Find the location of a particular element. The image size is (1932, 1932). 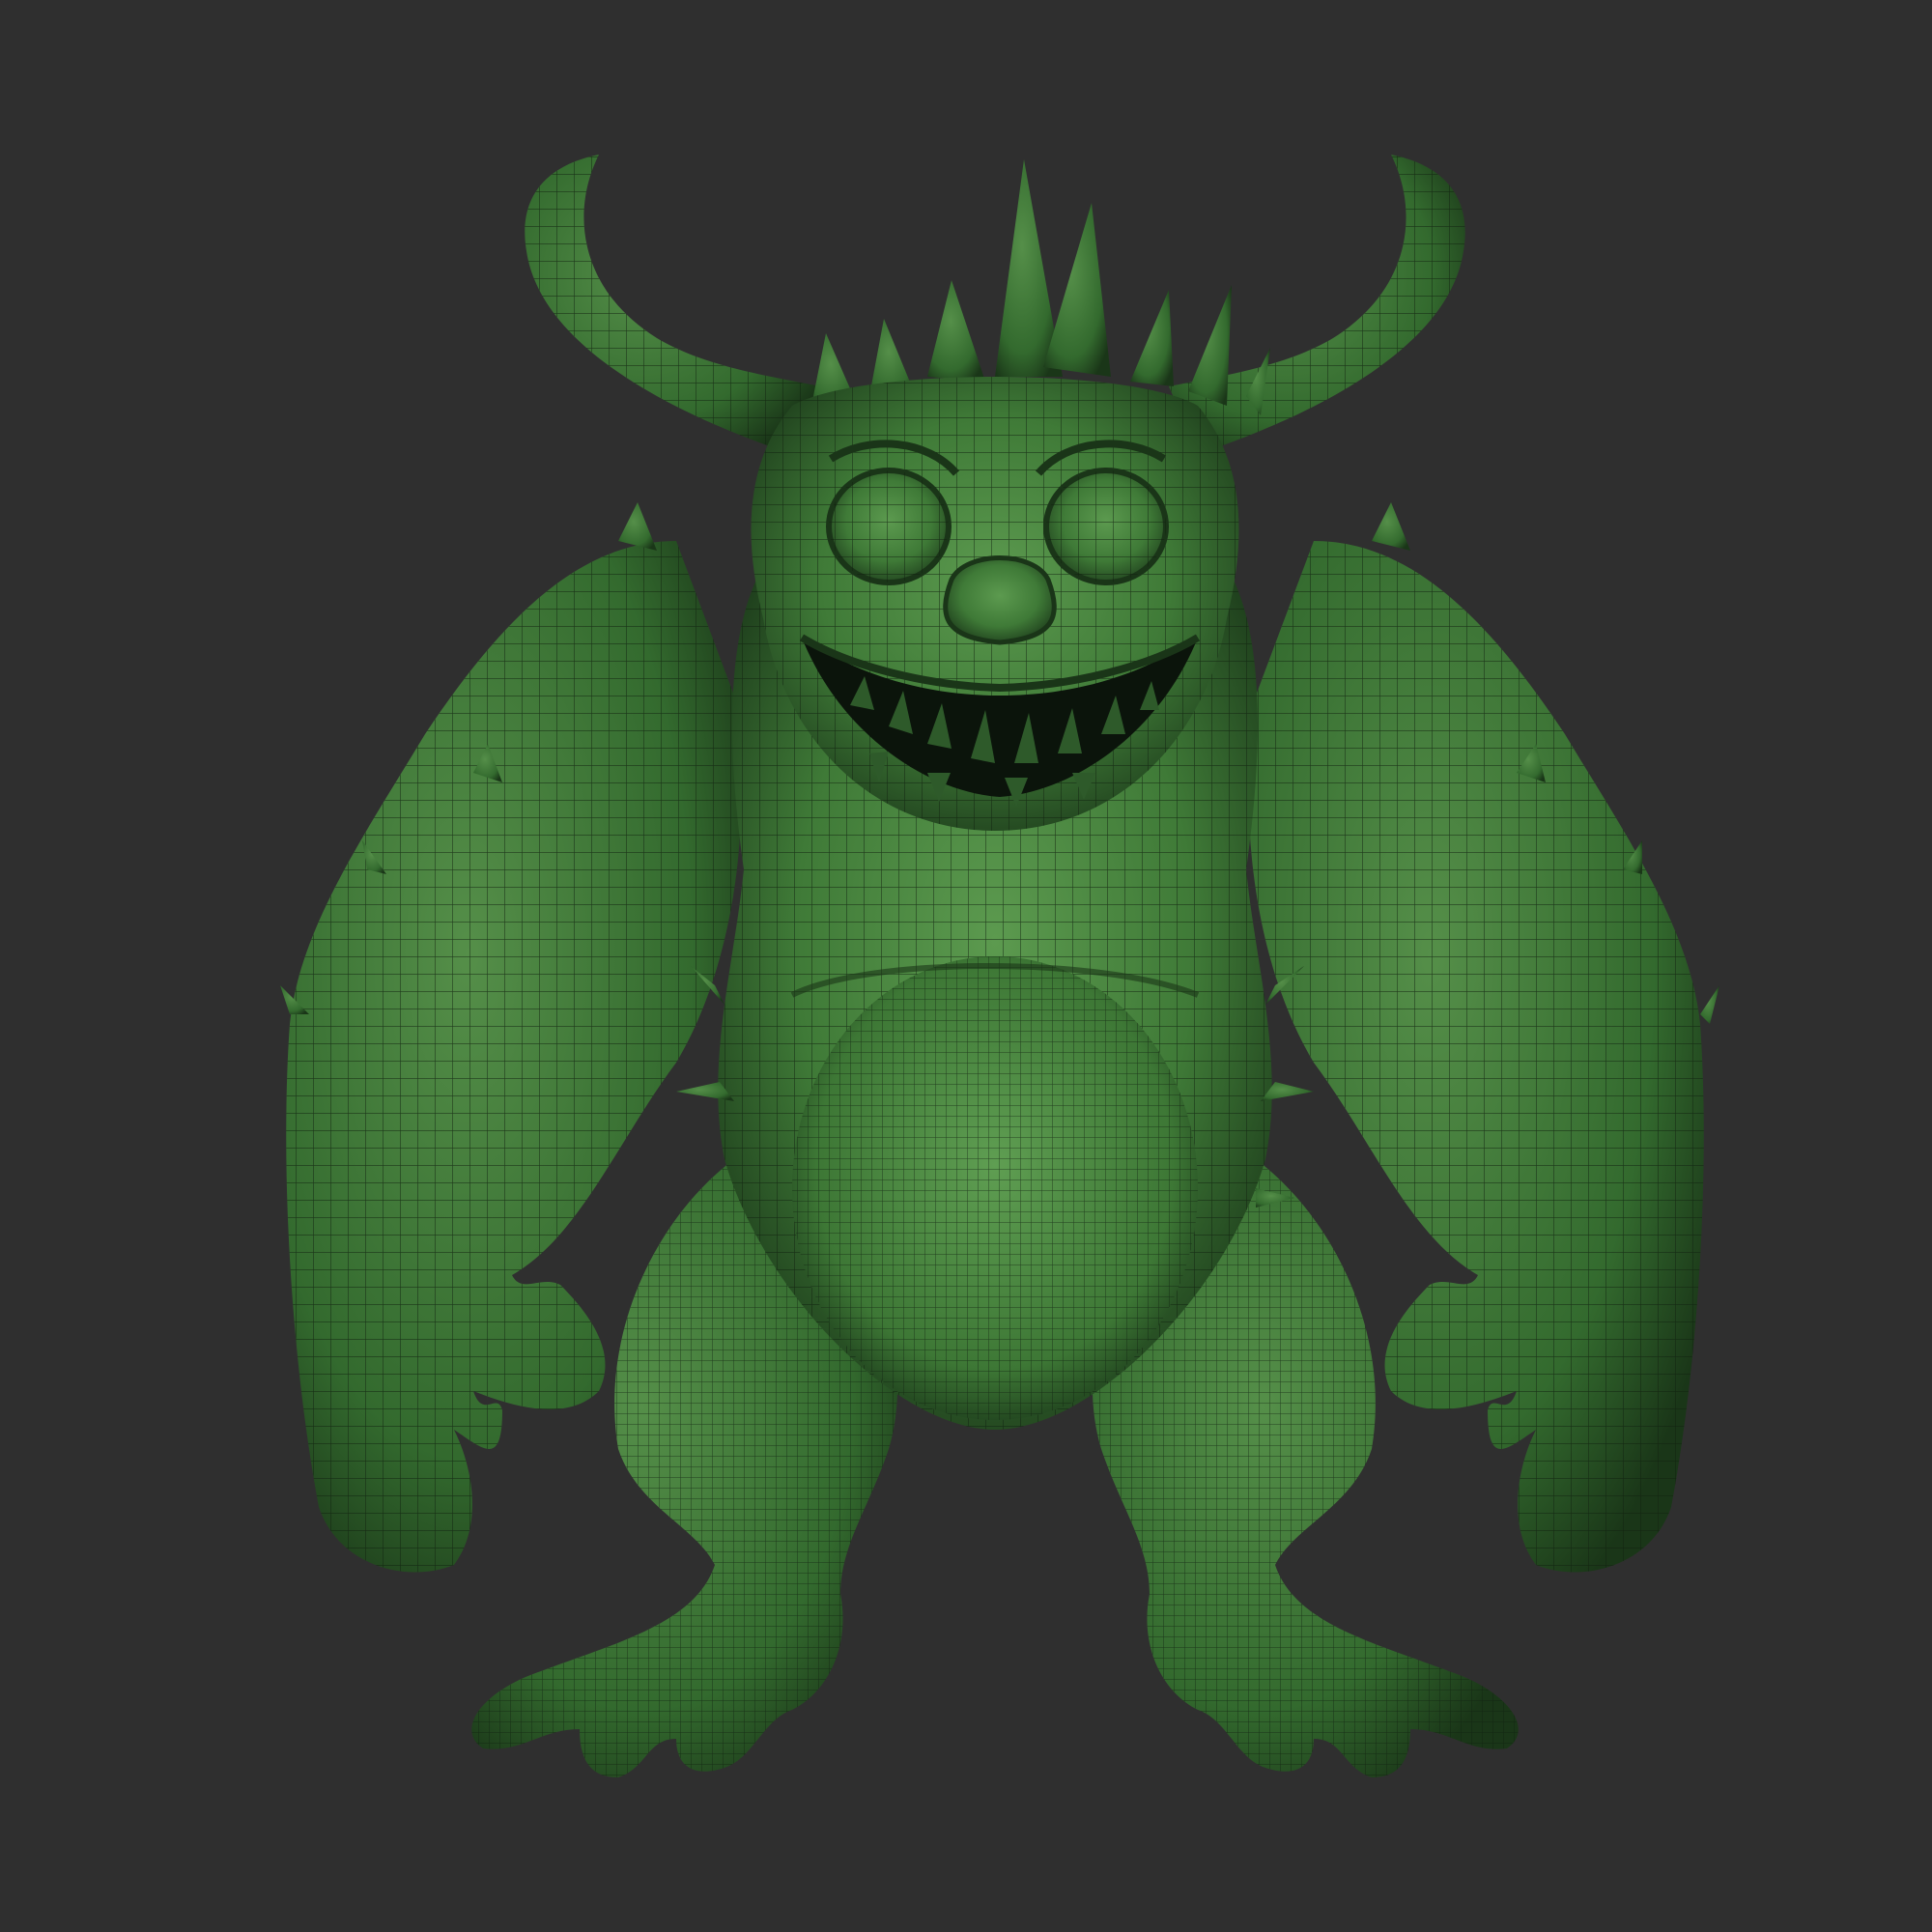

left-horn is located at coordinates (673, 304).